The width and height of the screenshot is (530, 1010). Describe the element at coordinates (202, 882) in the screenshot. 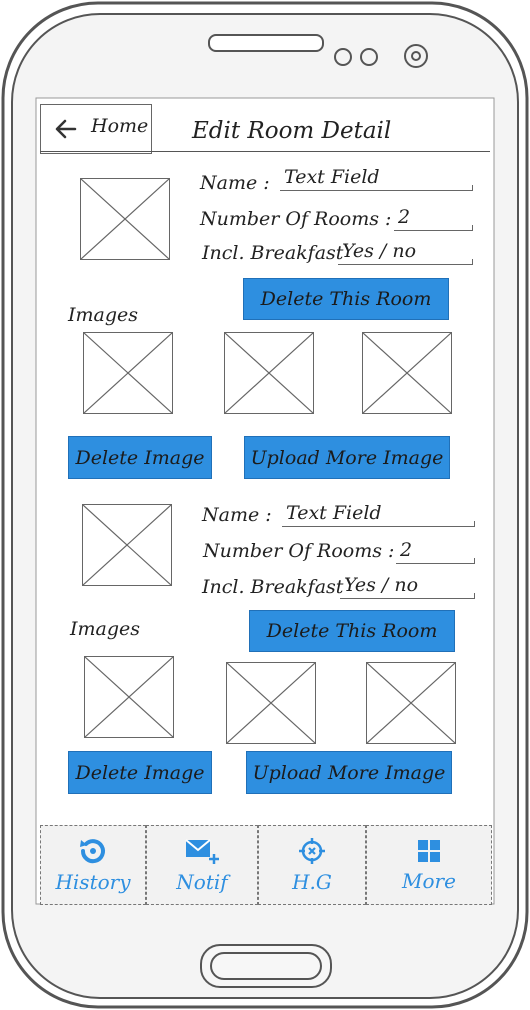

I see `tab-label: Notif` at that location.